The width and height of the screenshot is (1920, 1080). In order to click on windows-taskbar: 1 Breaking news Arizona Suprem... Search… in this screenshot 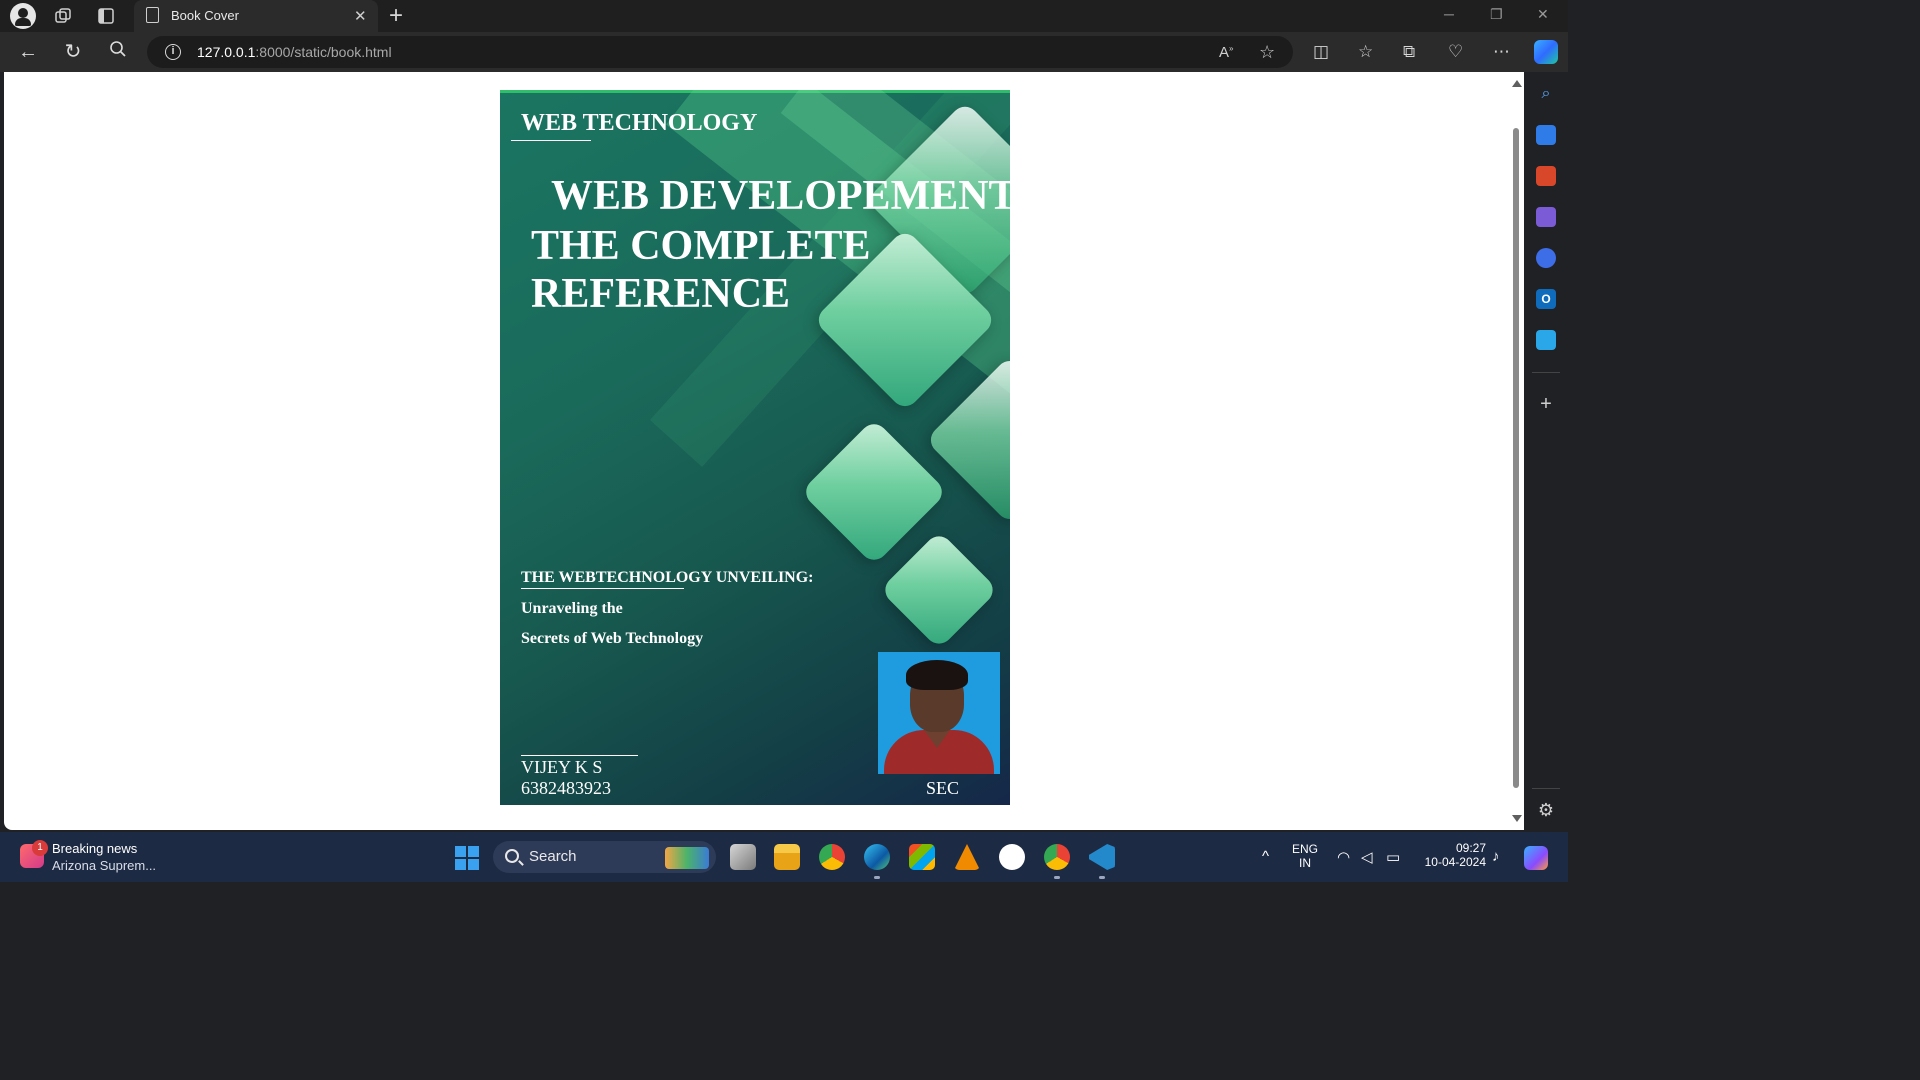, I will do `click(784, 857)`.